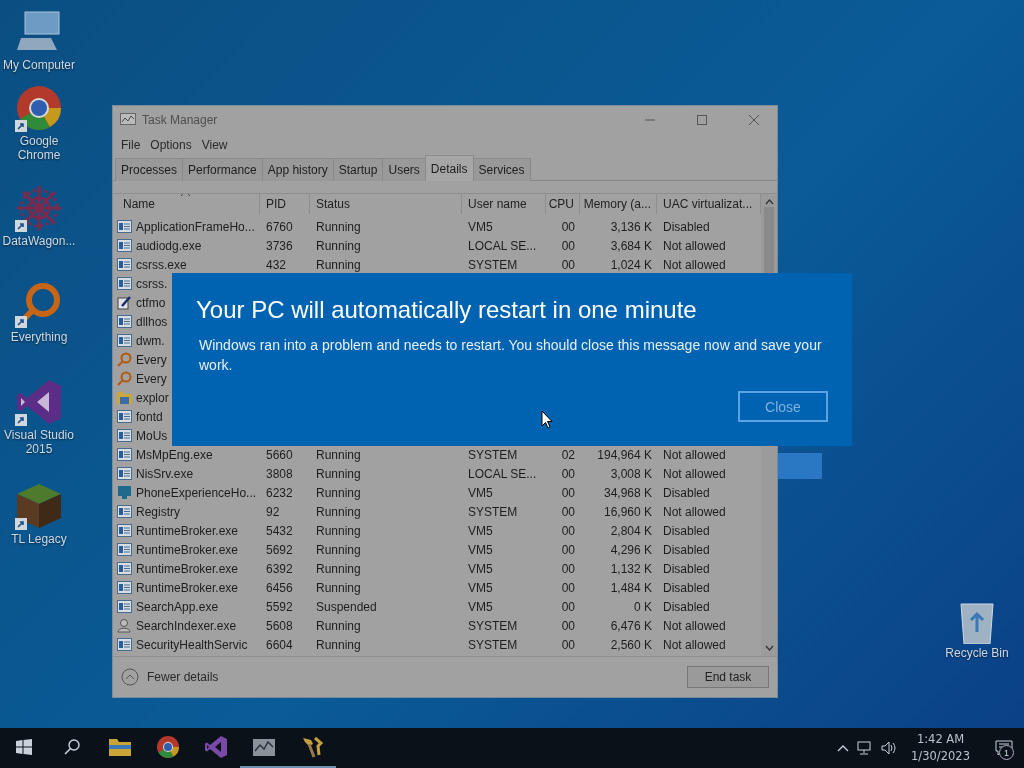 Image resolution: width=1024 pixels, height=768 pixels. What do you see at coordinates (631, 568) in the screenshot?
I see `table-cell-text: 1,132 K` at bounding box center [631, 568].